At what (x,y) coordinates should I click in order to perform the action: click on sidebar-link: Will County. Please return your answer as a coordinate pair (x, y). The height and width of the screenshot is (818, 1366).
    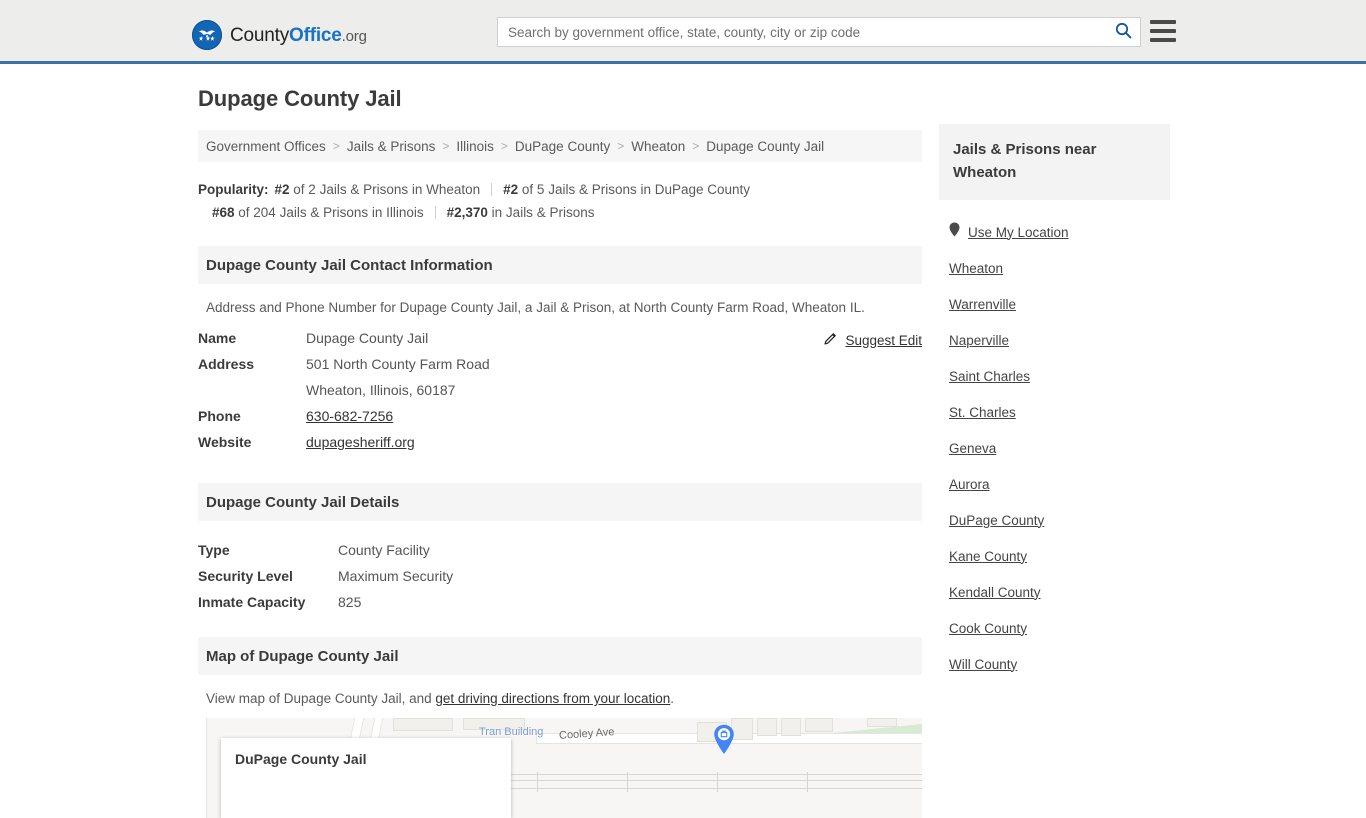
    Looking at the image, I should click on (983, 664).